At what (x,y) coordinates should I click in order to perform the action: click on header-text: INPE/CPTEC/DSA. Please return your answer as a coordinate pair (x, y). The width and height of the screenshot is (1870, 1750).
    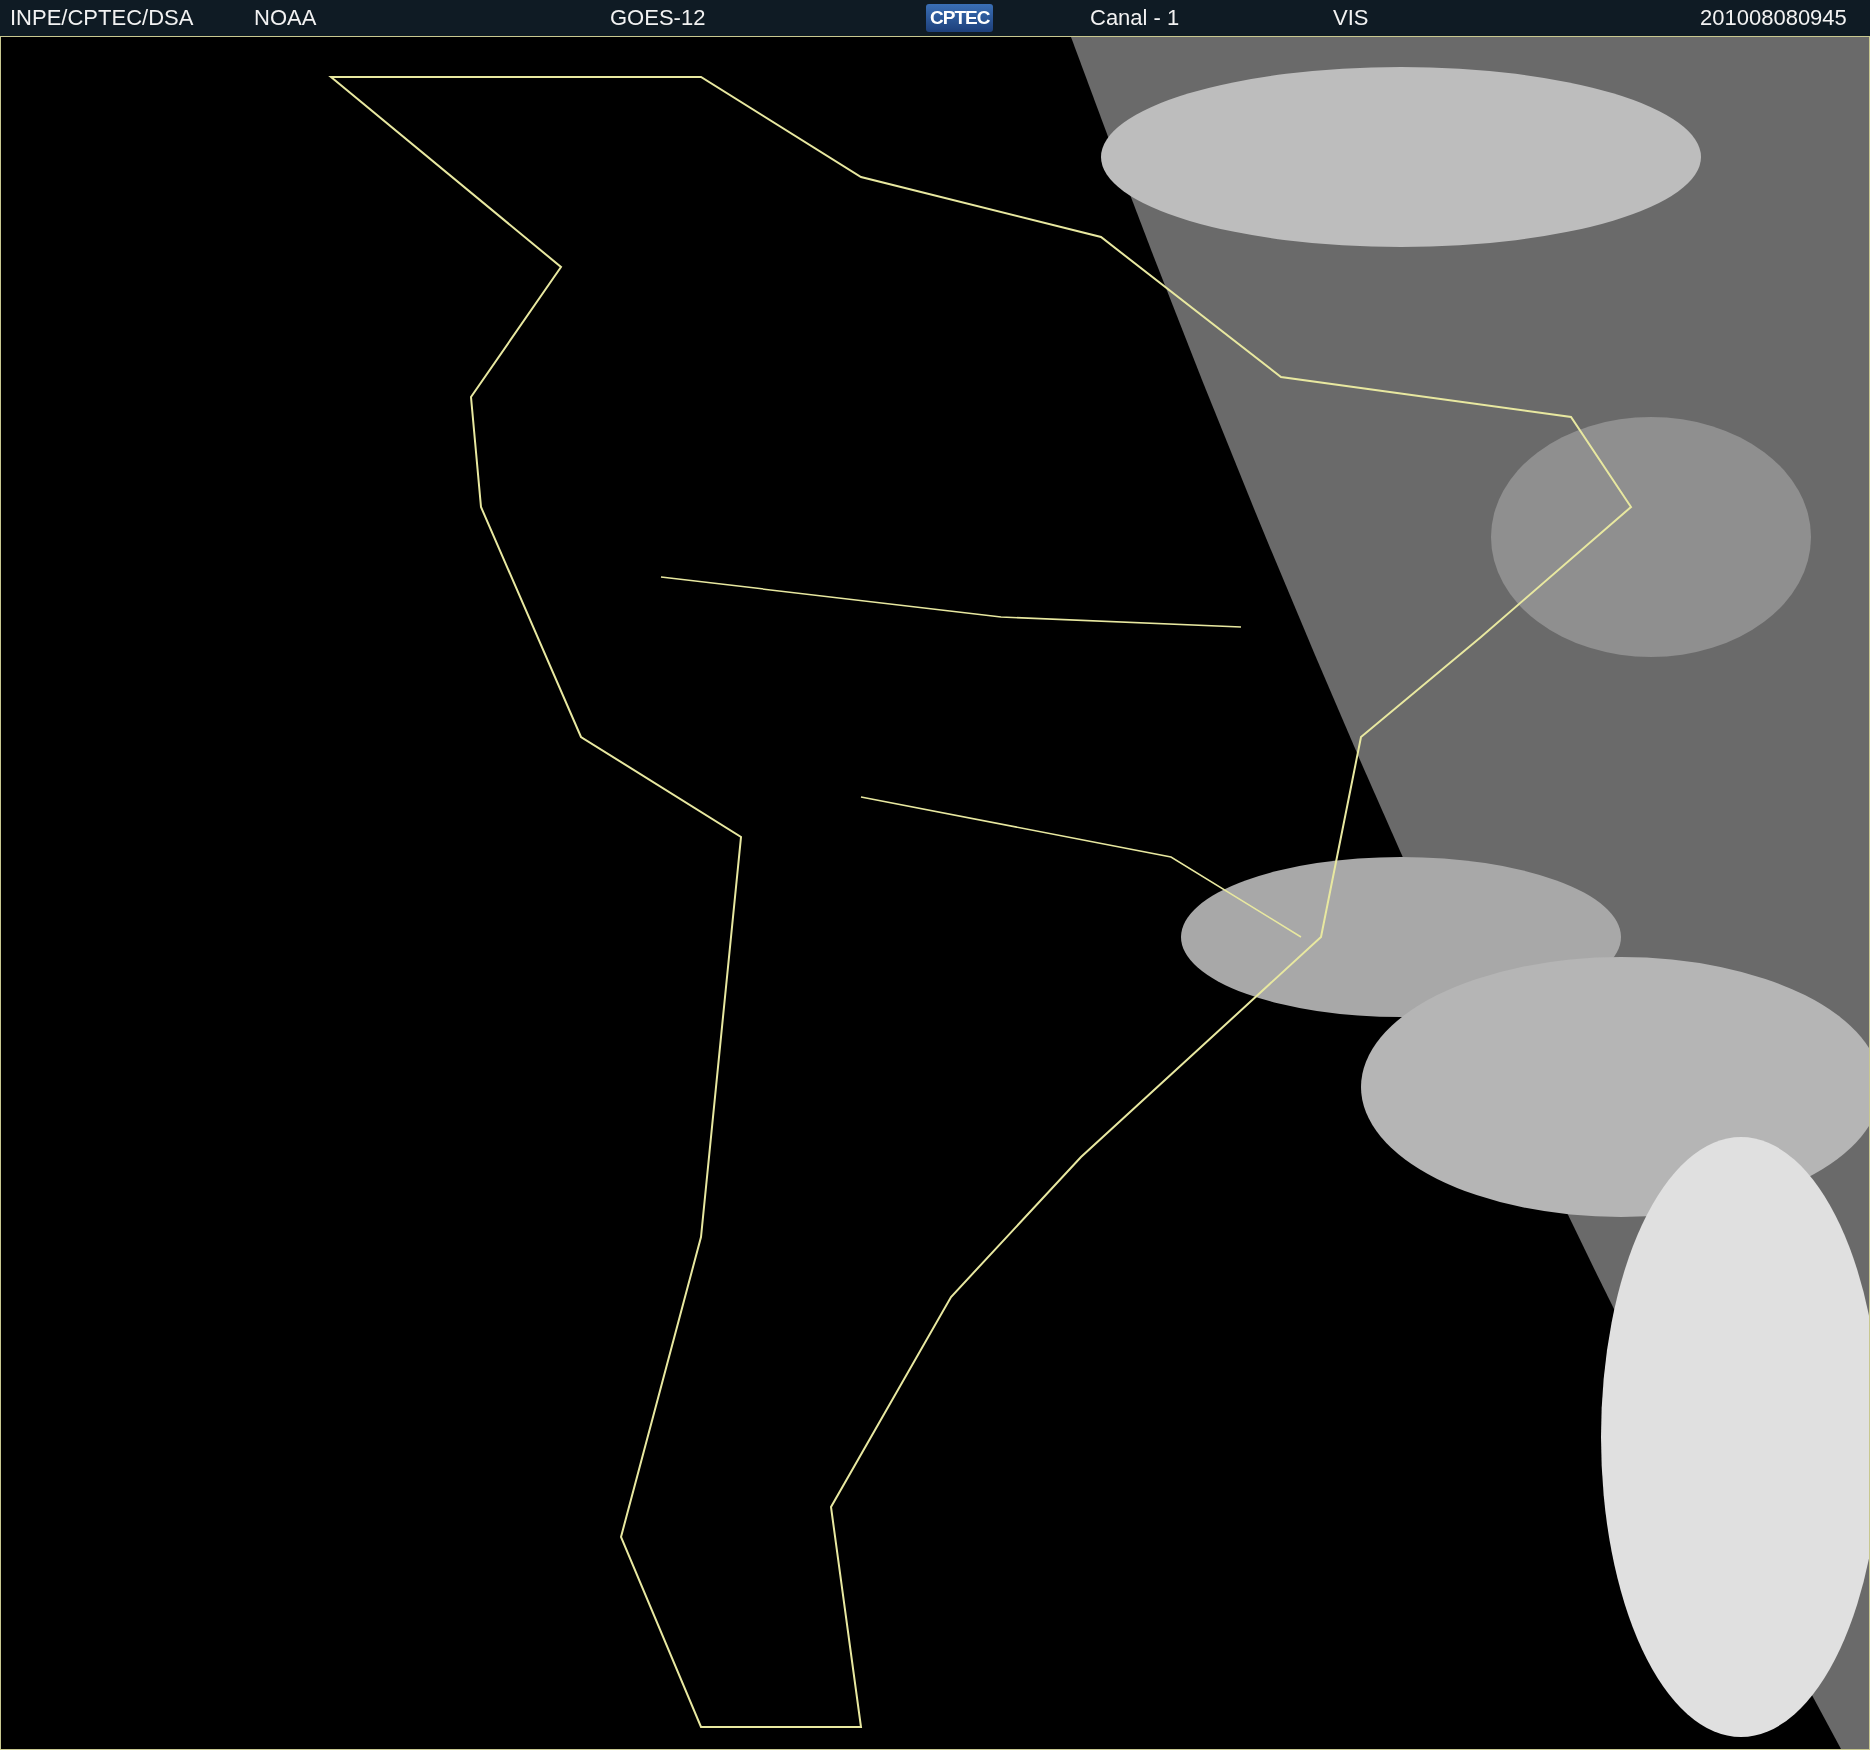
    Looking at the image, I should click on (102, 18).